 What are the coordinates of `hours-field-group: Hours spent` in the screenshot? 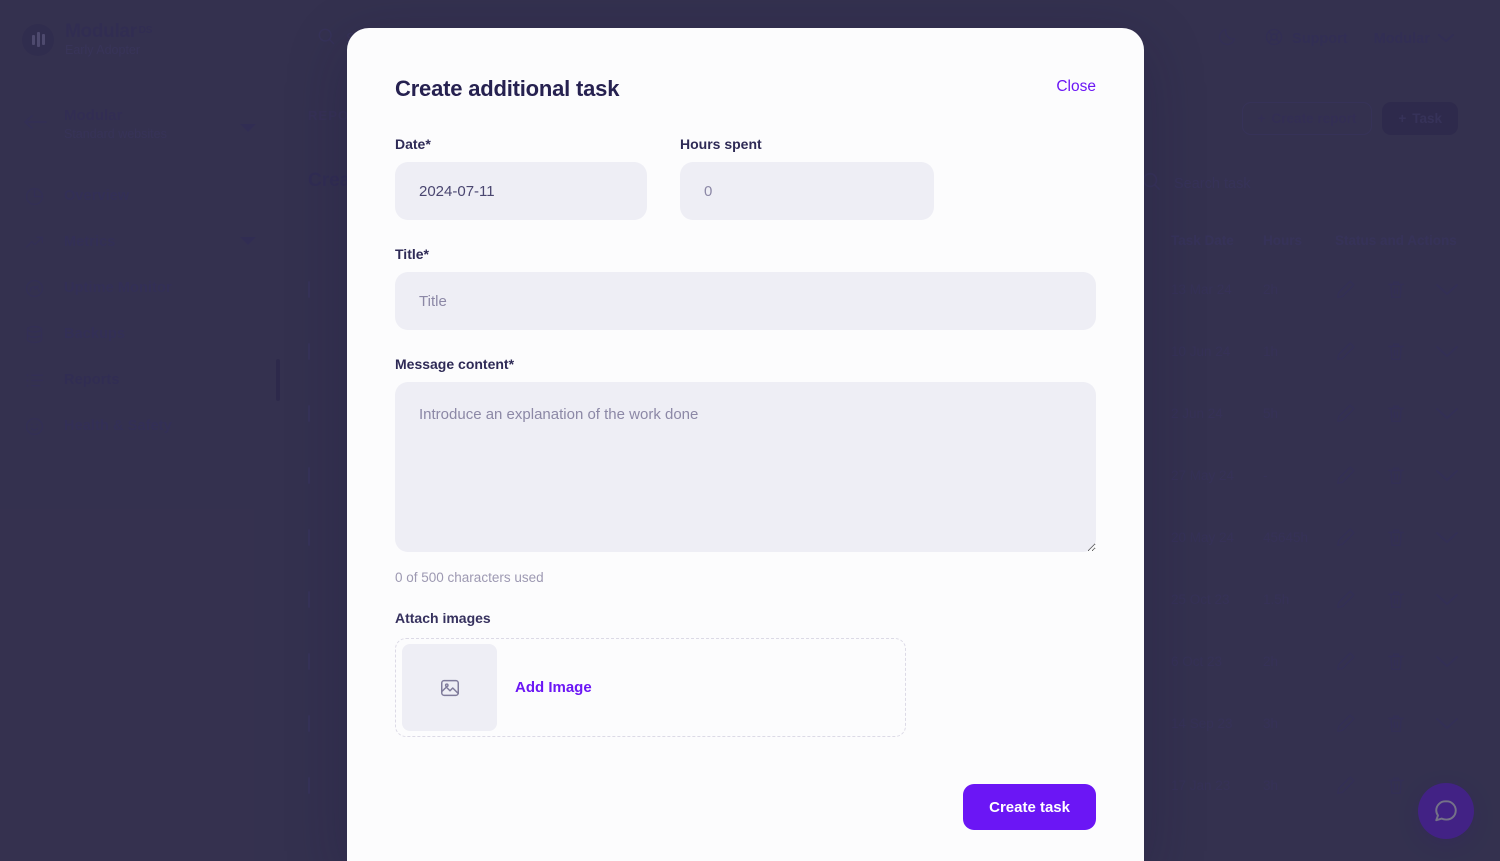 It's located at (807, 178).